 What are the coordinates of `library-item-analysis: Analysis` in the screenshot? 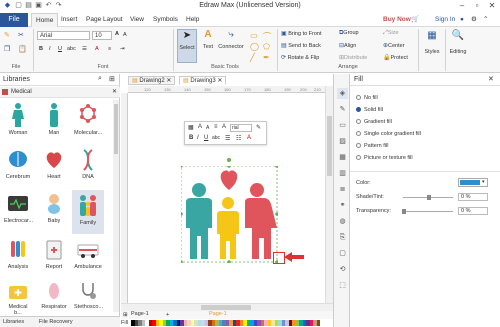 It's located at (18, 254).